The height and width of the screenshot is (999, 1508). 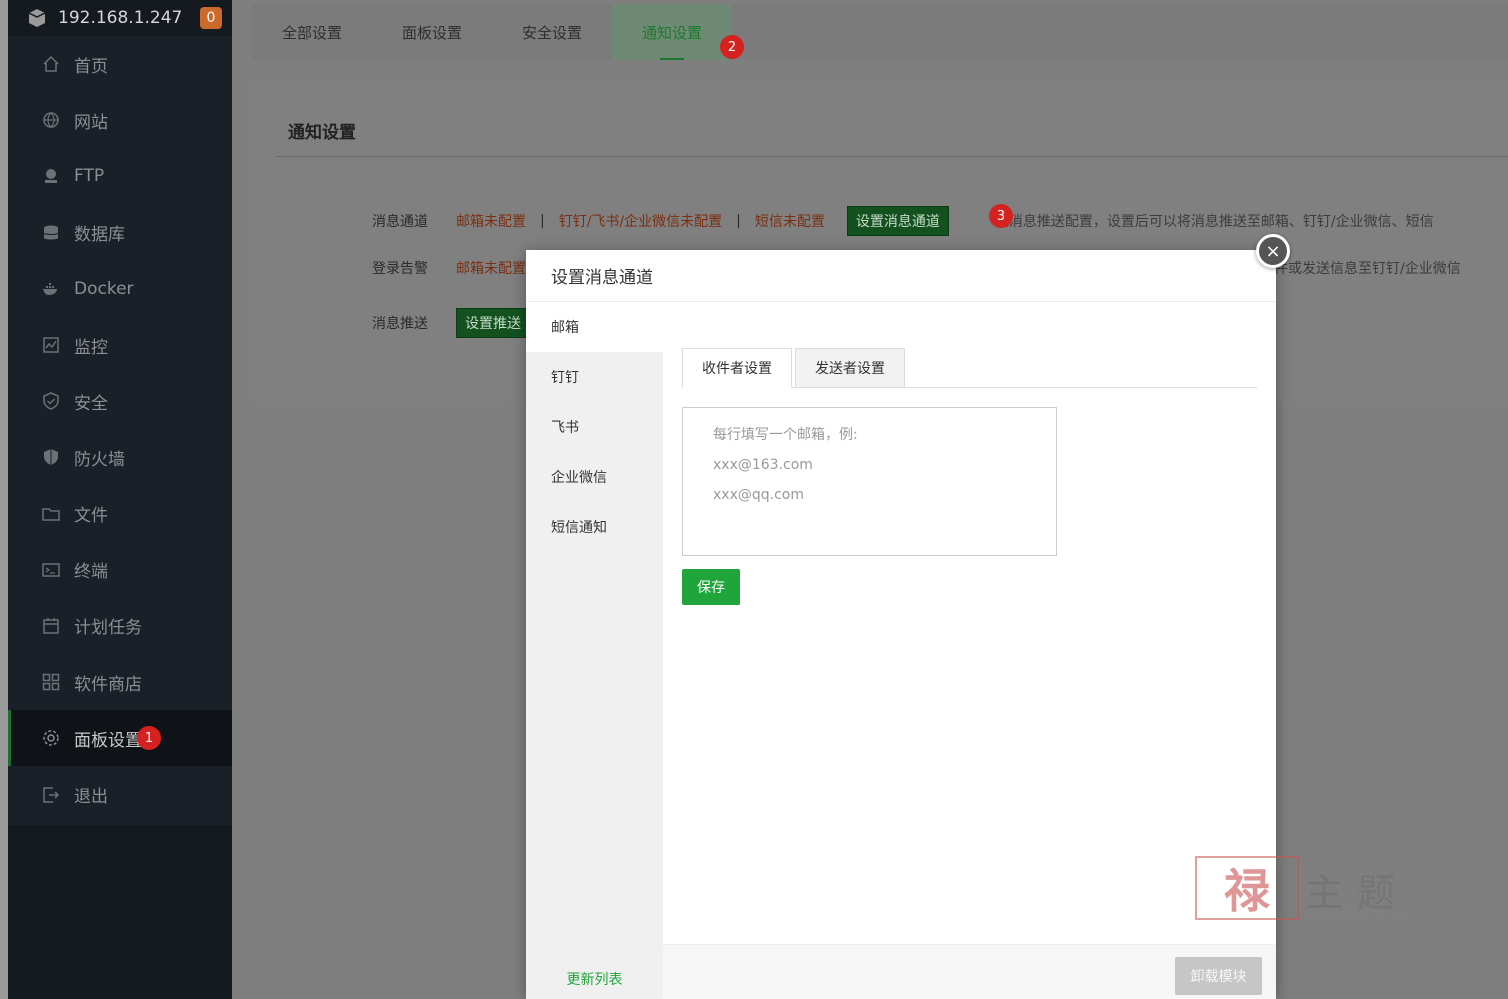 What do you see at coordinates (790, 221) in the screenshot?
I see `sms-status-link: 短信未配置` at bounding box center [790, 221].